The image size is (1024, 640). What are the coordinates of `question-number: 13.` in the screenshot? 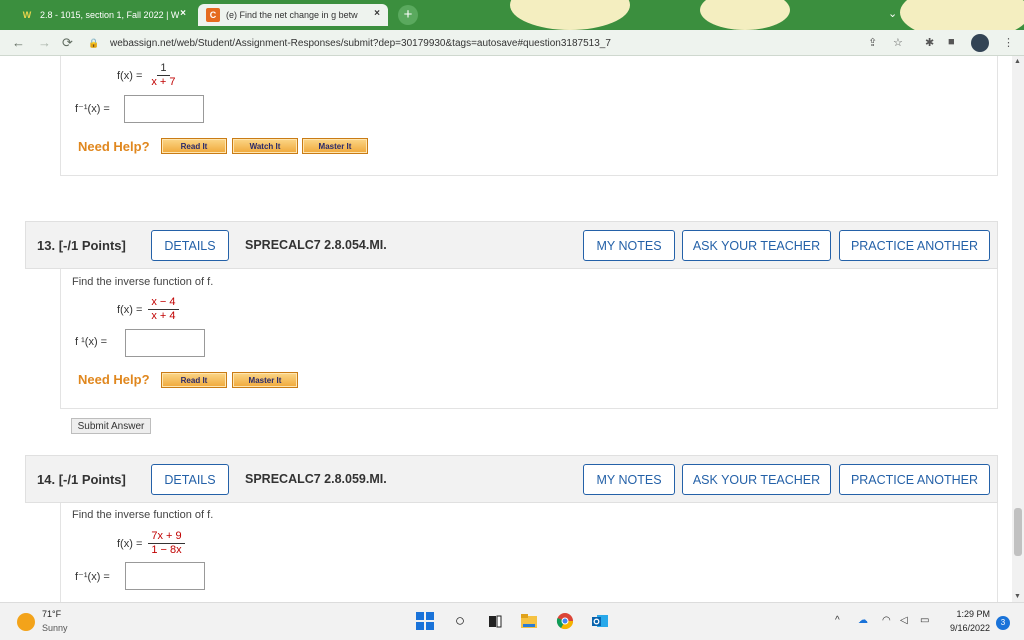 It's located at (46, 245).